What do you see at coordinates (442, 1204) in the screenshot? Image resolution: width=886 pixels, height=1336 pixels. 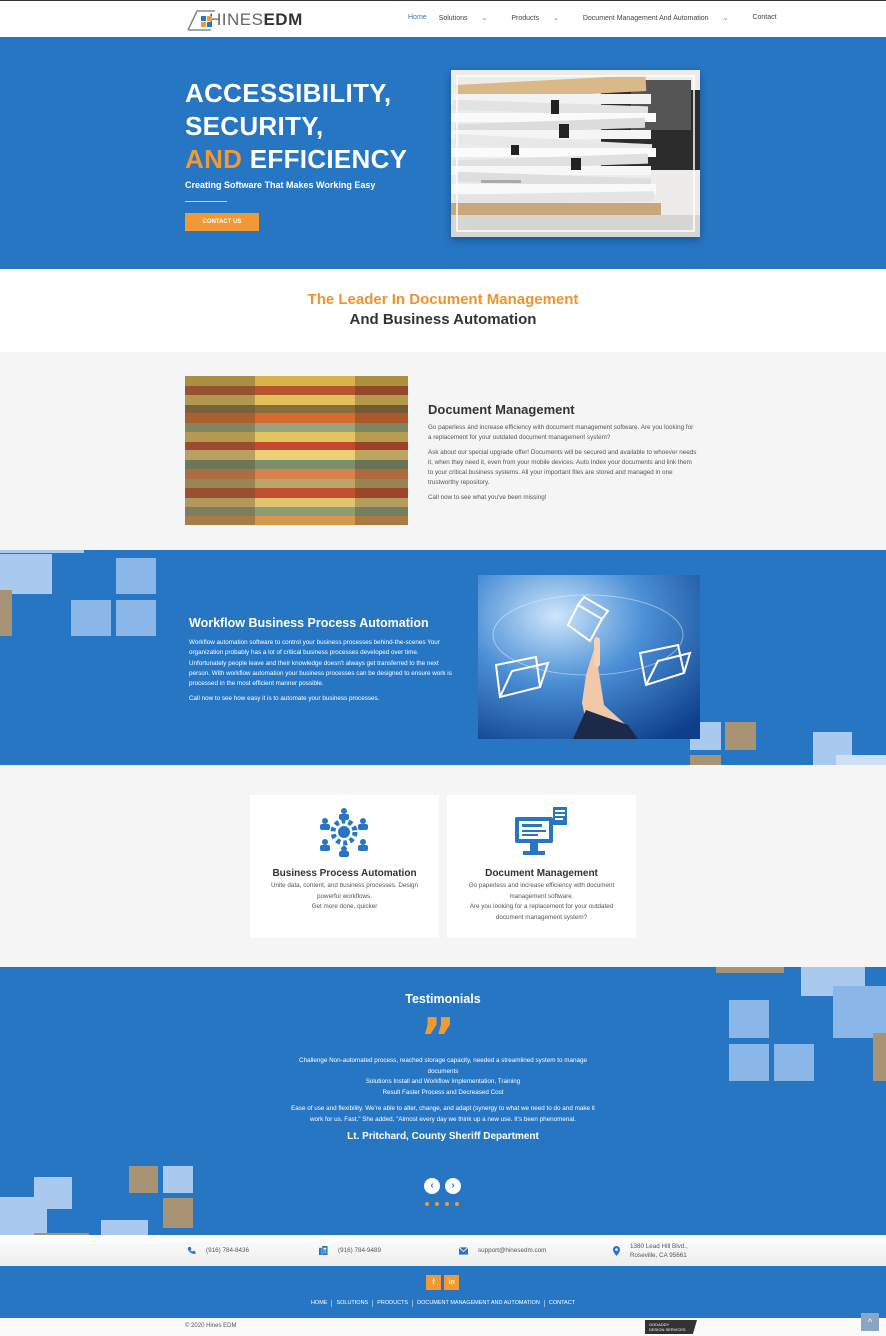 I see `carousel-dots` at bounding box center [442, 1204].